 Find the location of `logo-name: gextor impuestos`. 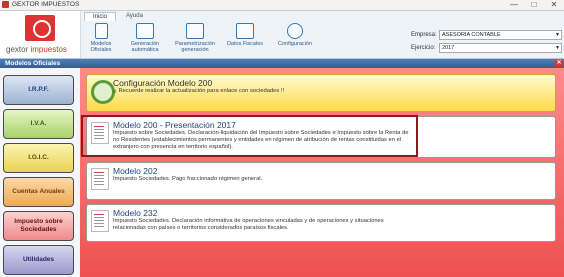

logo-name: gextor impuestos is located at coordinates (36, 49).